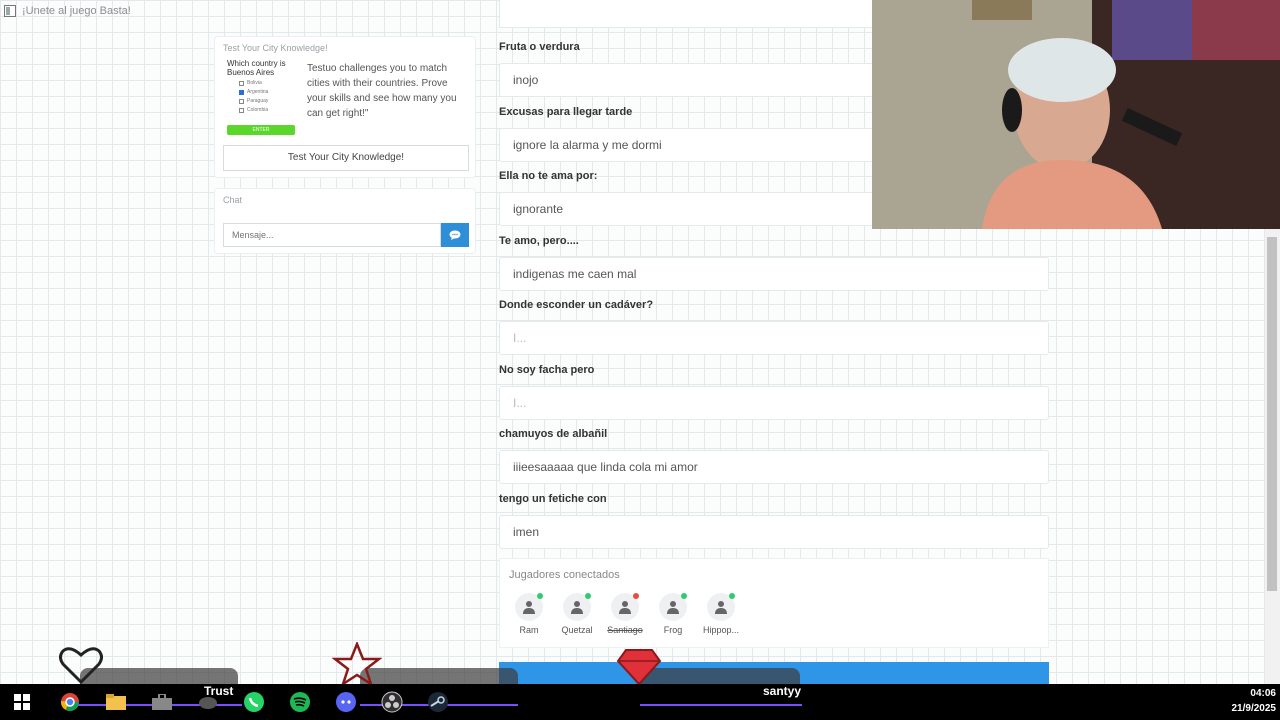 The image size is (1280, 720). Describe the element at coordinates (774, 532) in the screenshot. I see `answer-input: imen` at that location.